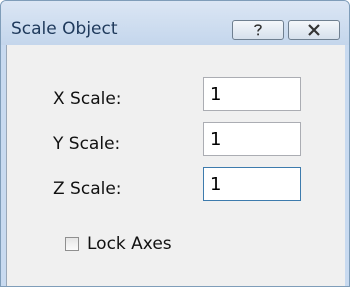 Image resolution: width=350 pixels, height=287 pixels. What do you see at coordinates (87, 99) in the screenshot?
I see `x-scale-label: X Scale:` at bounding box center [87, 99].